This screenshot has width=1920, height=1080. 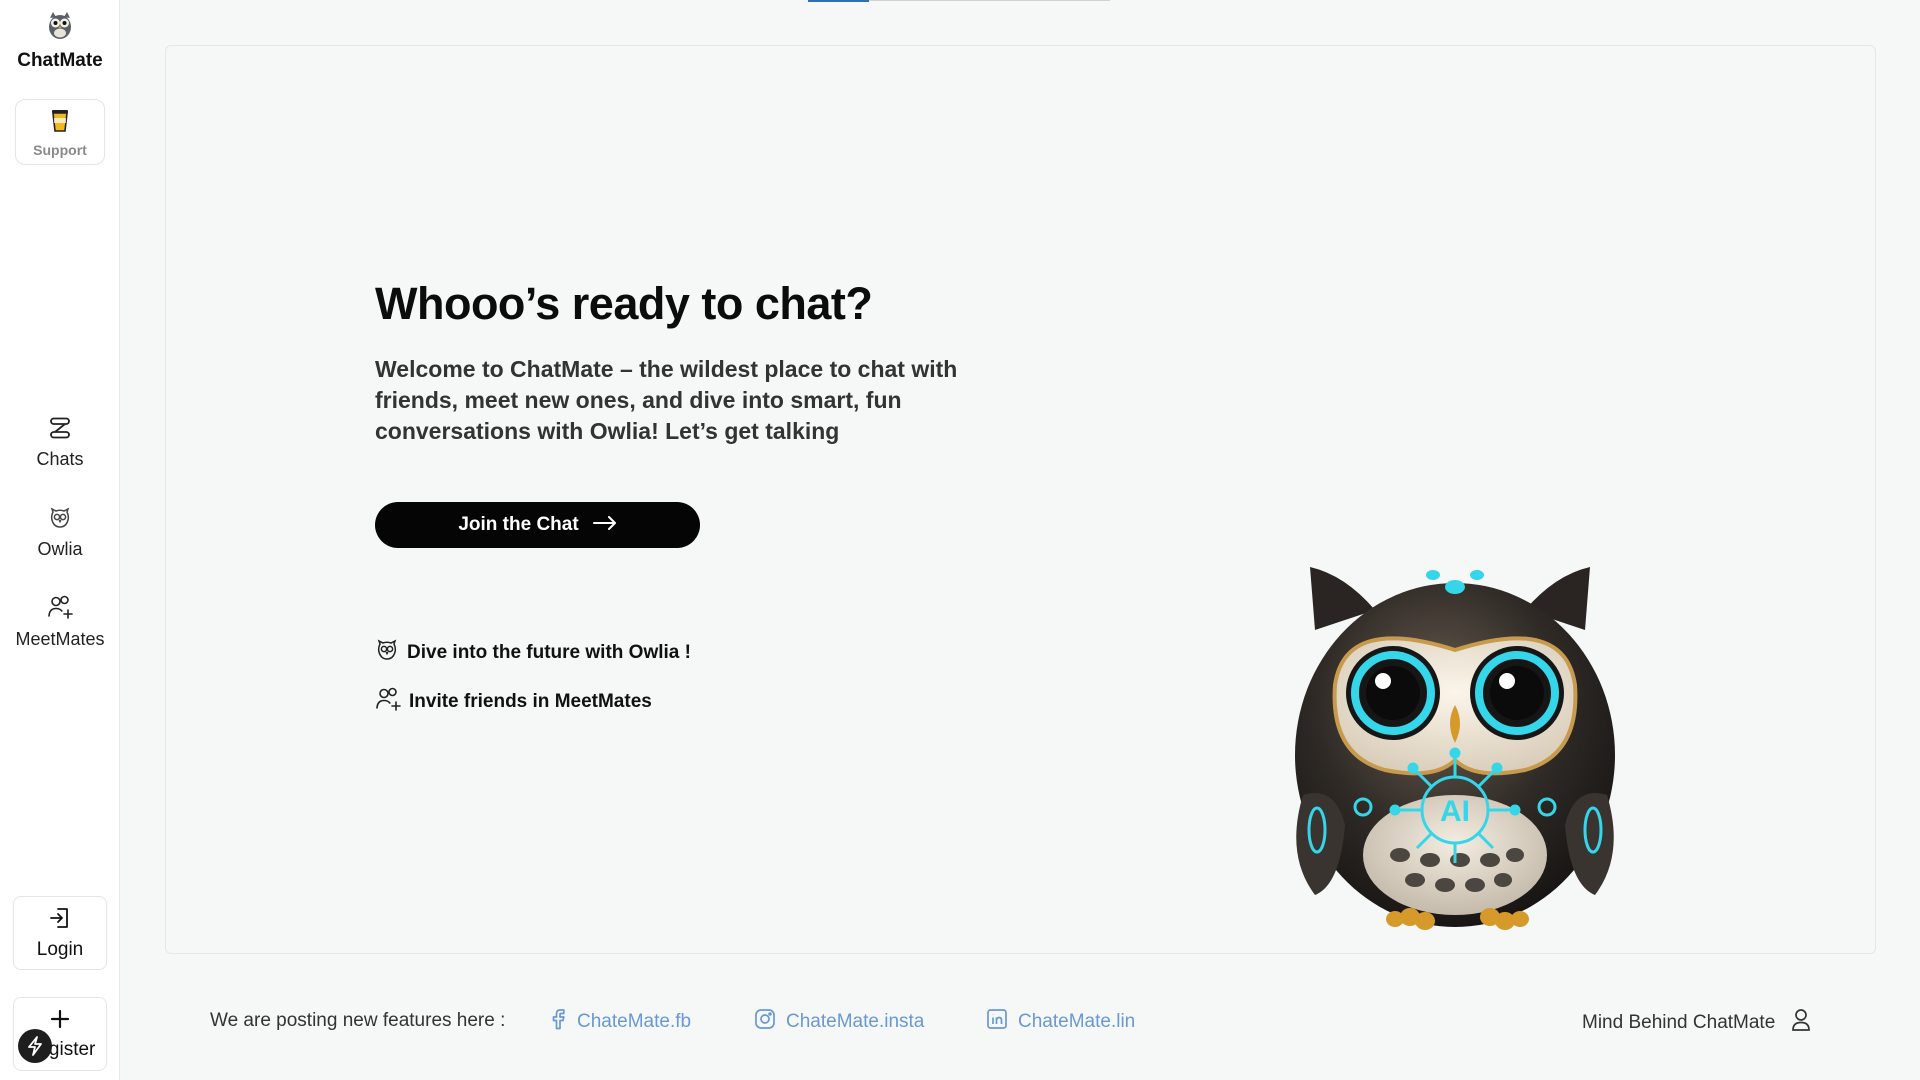 I want to click on sidebar-item-meetmates: MeetMates, so click(x=60, y=622).